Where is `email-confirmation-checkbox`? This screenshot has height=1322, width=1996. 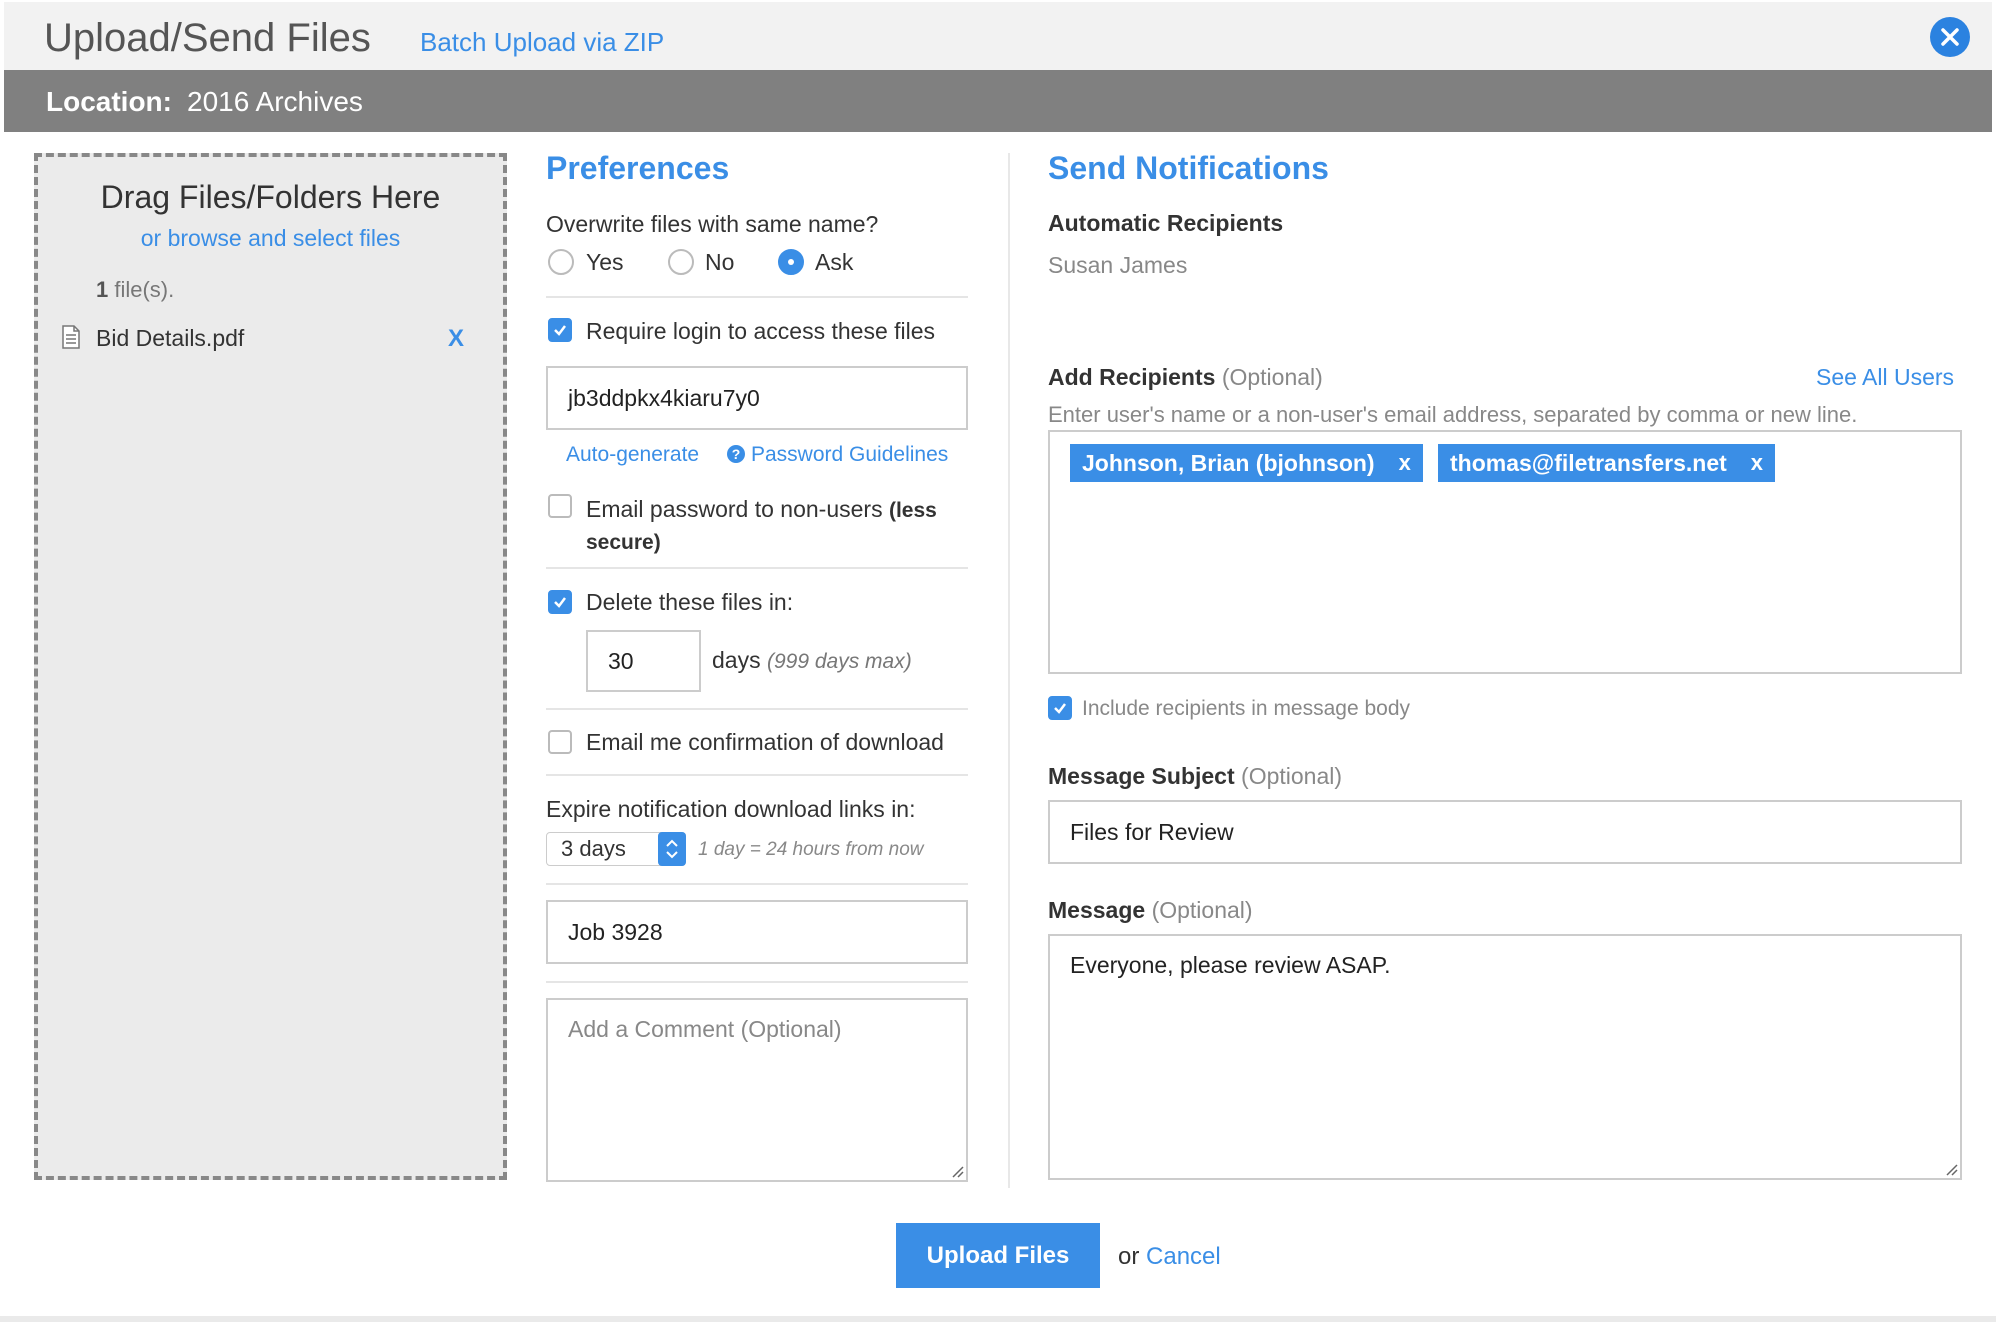
email-confirmation-checkbox is located at coordinates (560, 742).